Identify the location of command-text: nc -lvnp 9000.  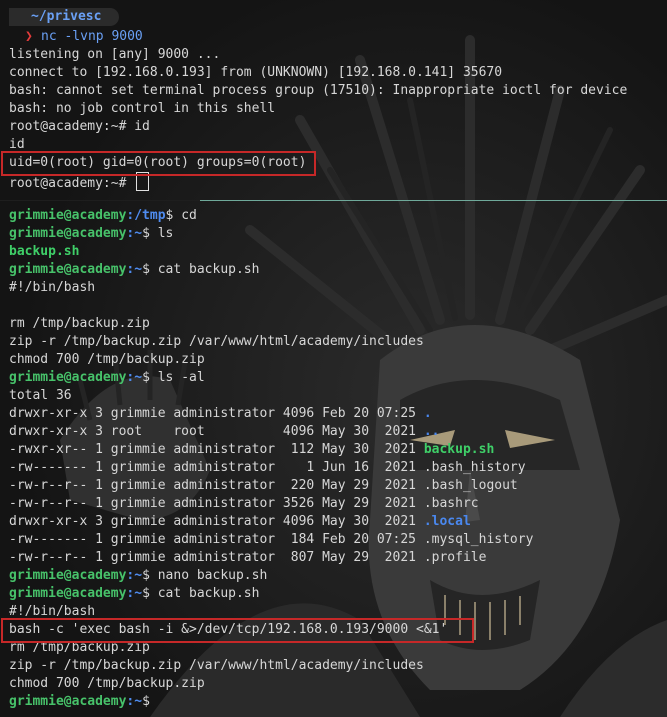
(92, 36).